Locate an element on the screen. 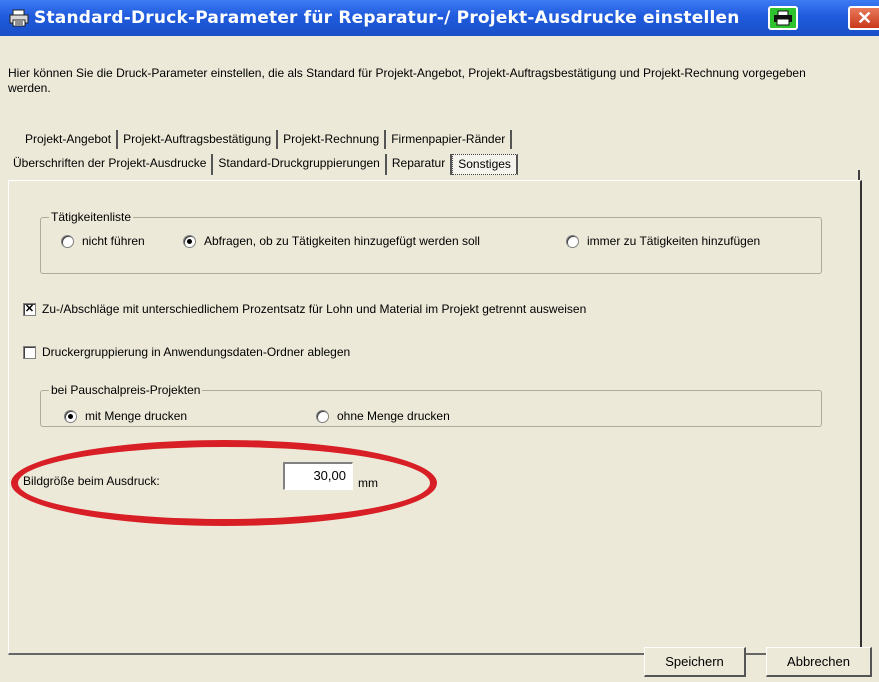 The height and width of the screenshot is (682, 879). radio-immer-hinzufuegen: immer zu Tätigkeiten hinzufügen is located at coordinates (663, 241).